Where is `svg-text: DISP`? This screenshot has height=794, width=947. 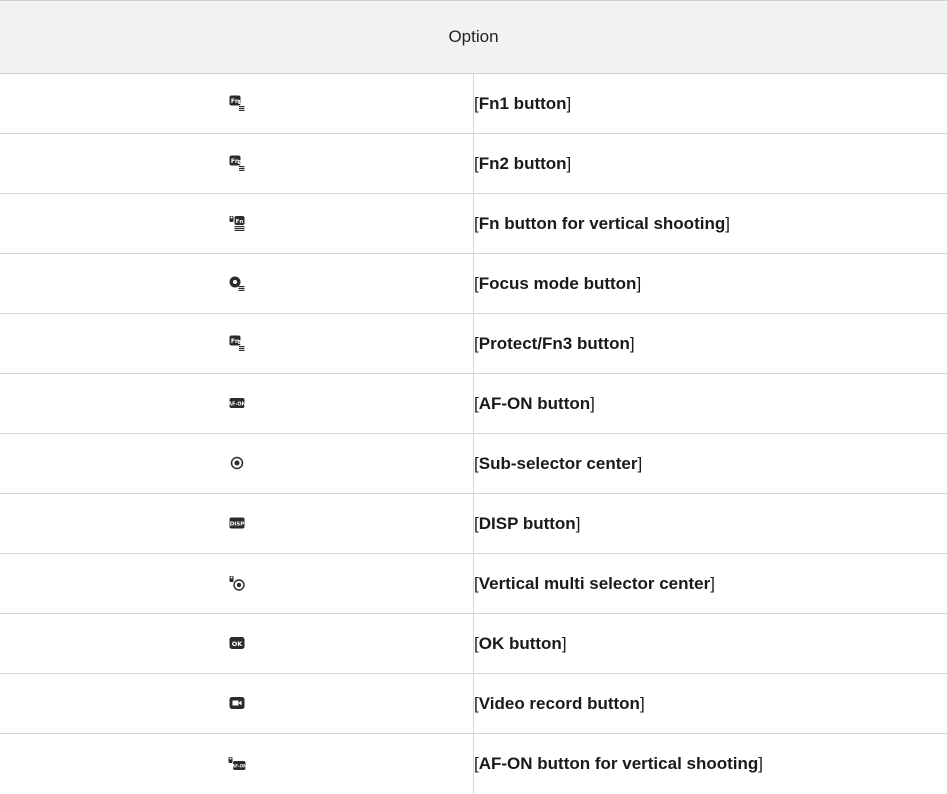
svg-text: DISP is located at coordinates (236, 525).